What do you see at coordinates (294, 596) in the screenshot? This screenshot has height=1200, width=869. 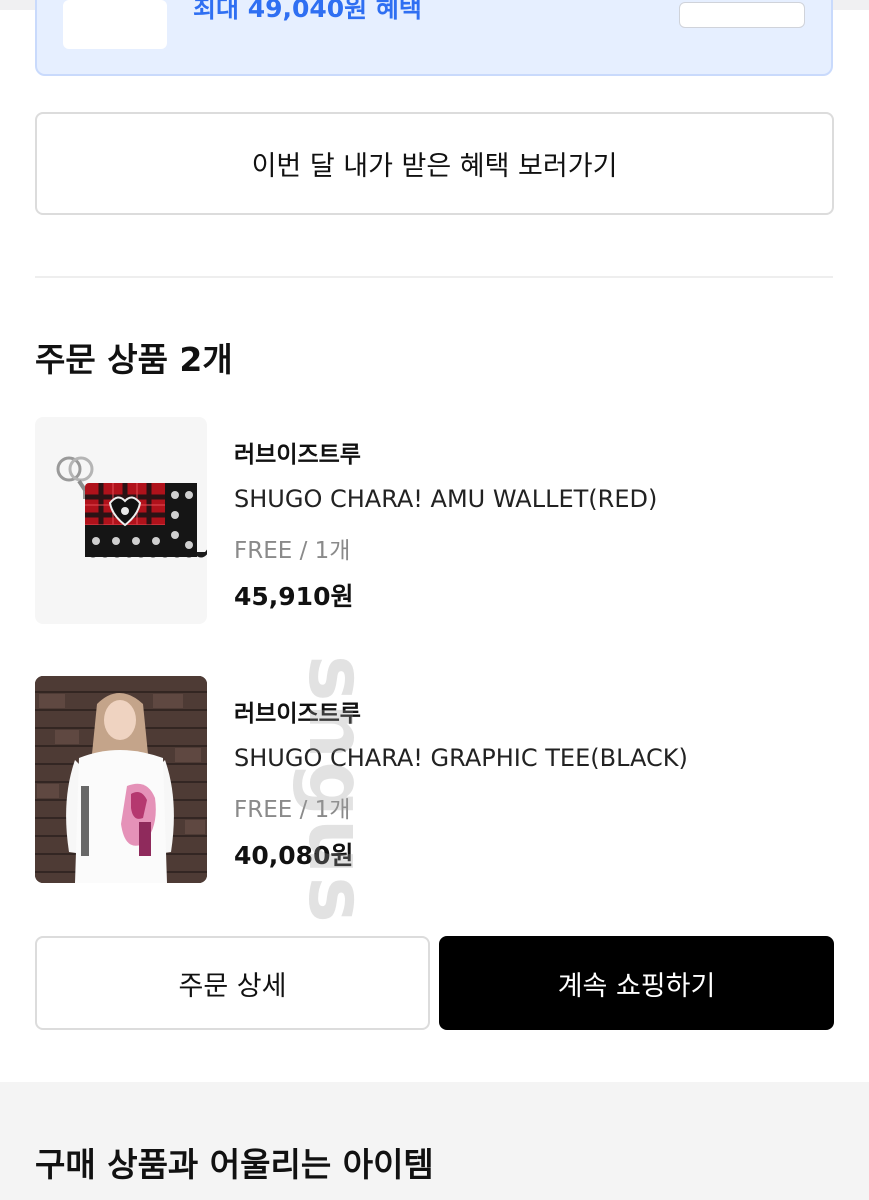 I see `product-price: 45,910원` at bounding box center [294, 596].